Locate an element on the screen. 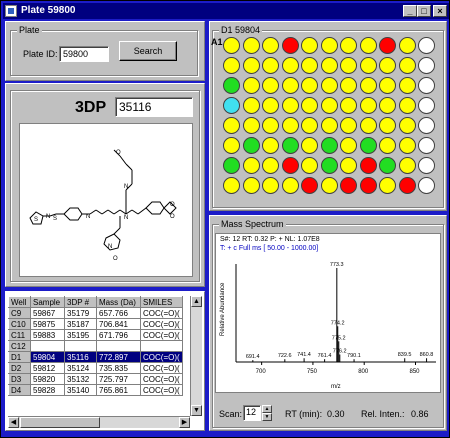  plate-id-input: 59800 is located at coordinates (84, 54).